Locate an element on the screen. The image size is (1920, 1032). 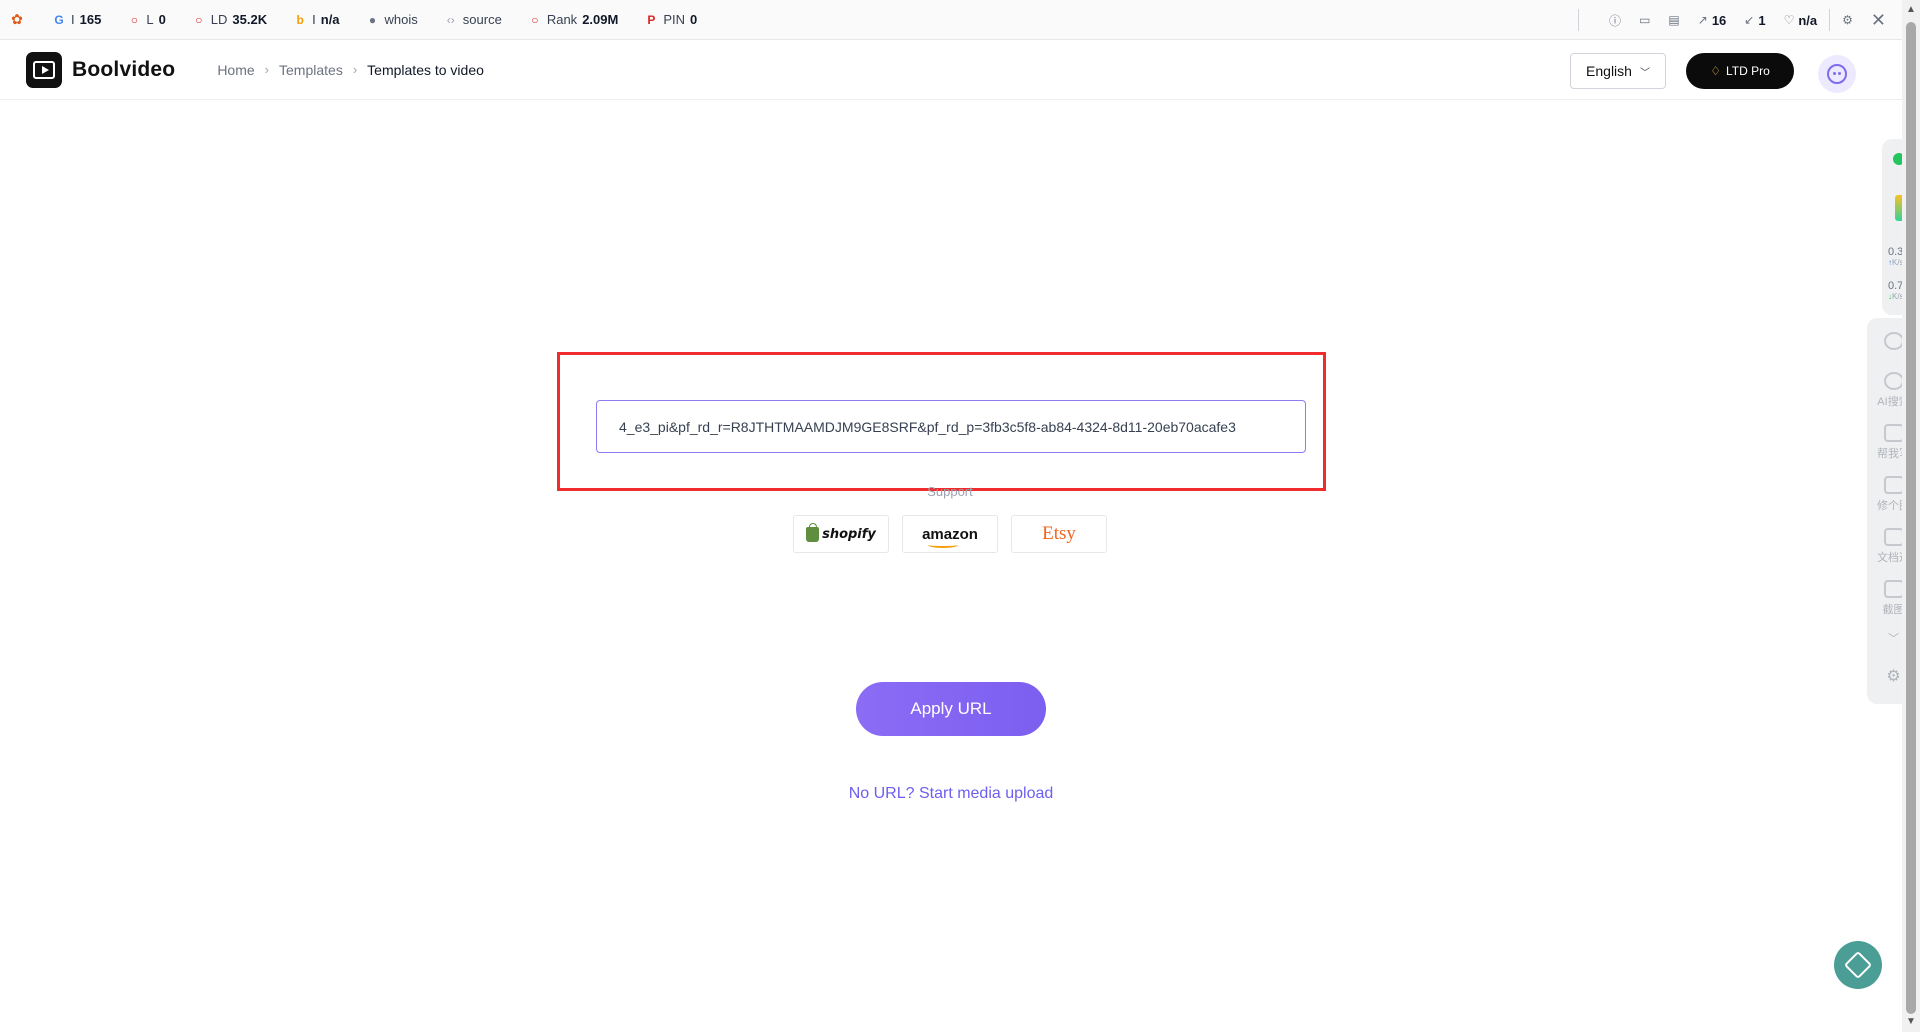
language-label: English is located at coordinates (1609, 71).